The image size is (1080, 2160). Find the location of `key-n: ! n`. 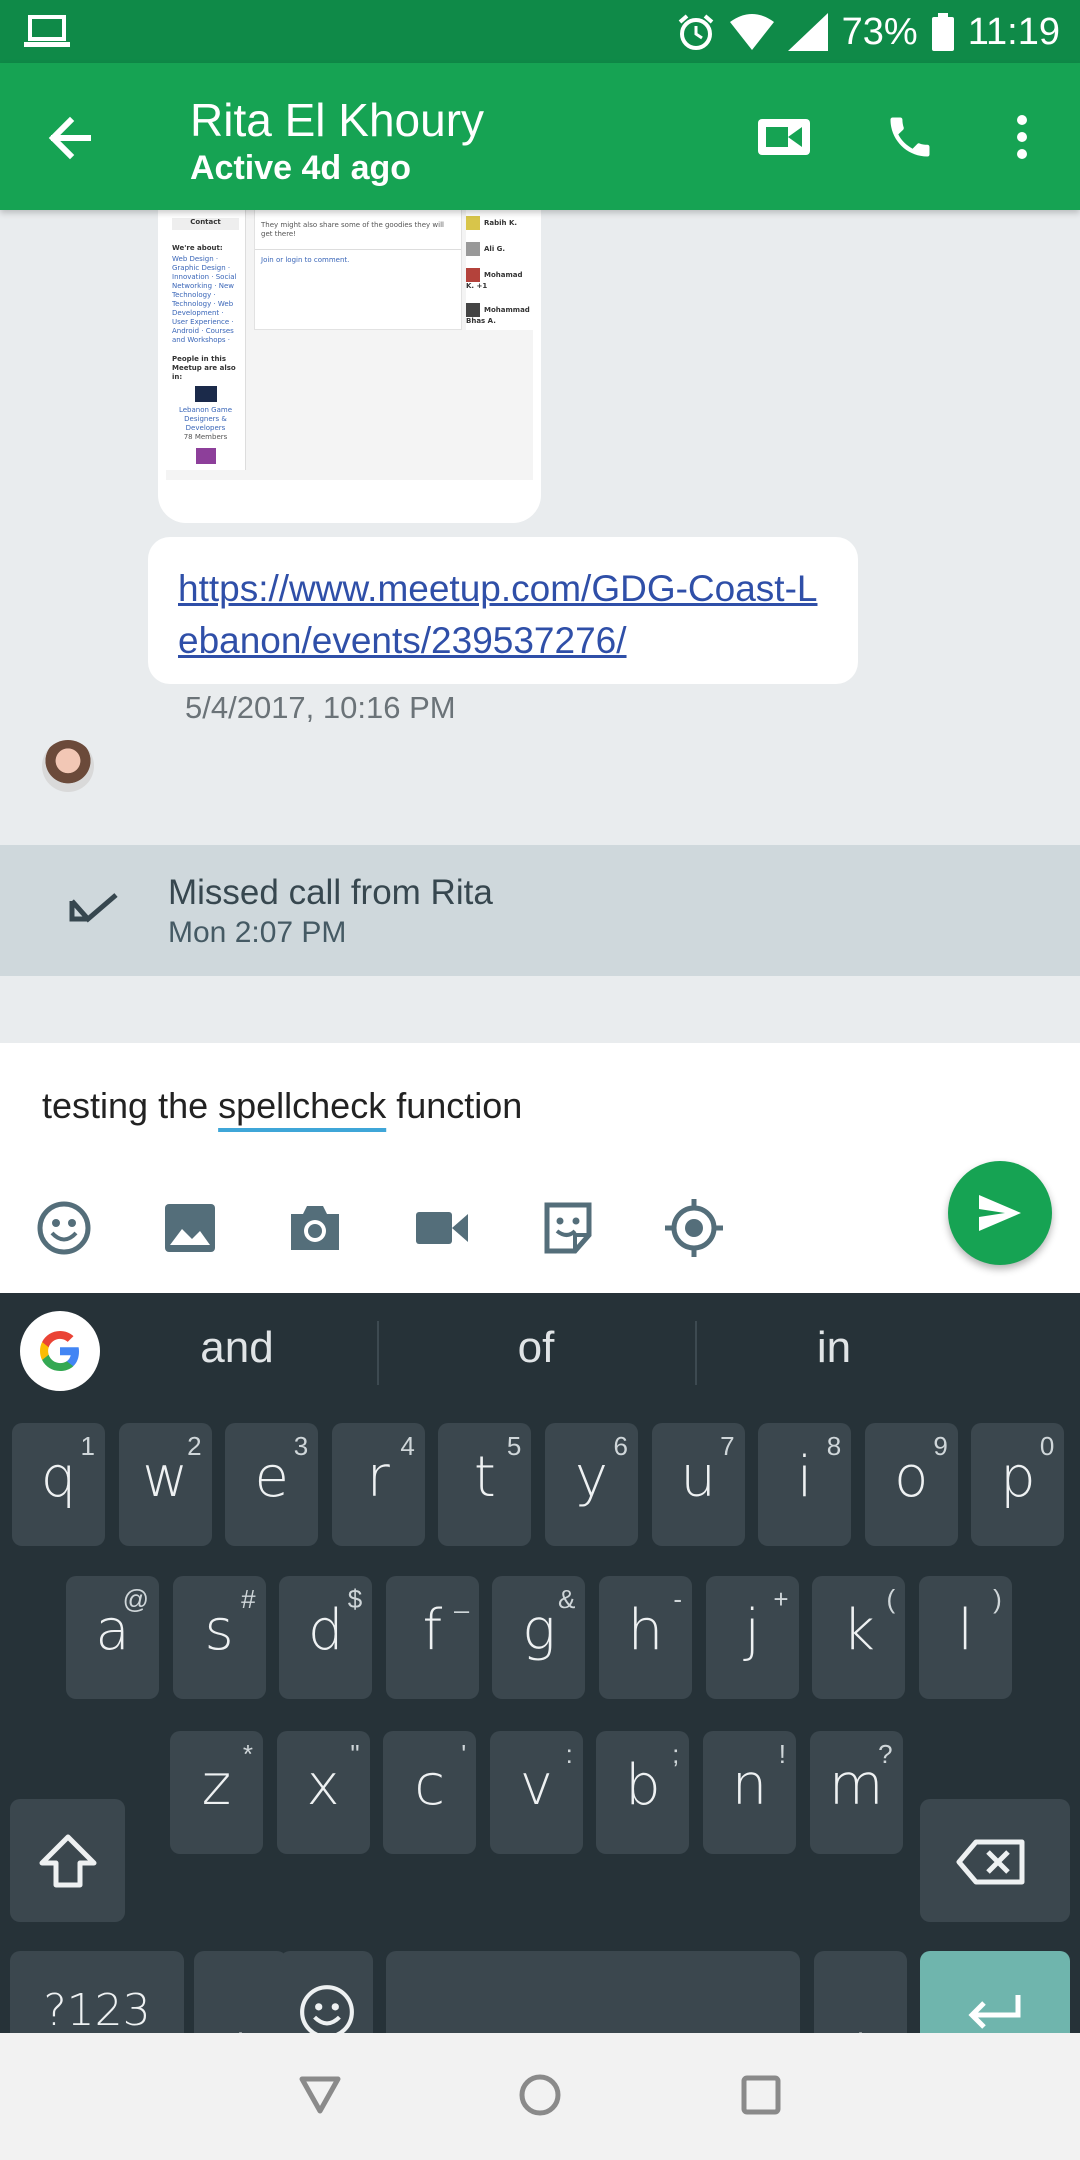

key-n: ! n is located at coordinates (749, 1792).